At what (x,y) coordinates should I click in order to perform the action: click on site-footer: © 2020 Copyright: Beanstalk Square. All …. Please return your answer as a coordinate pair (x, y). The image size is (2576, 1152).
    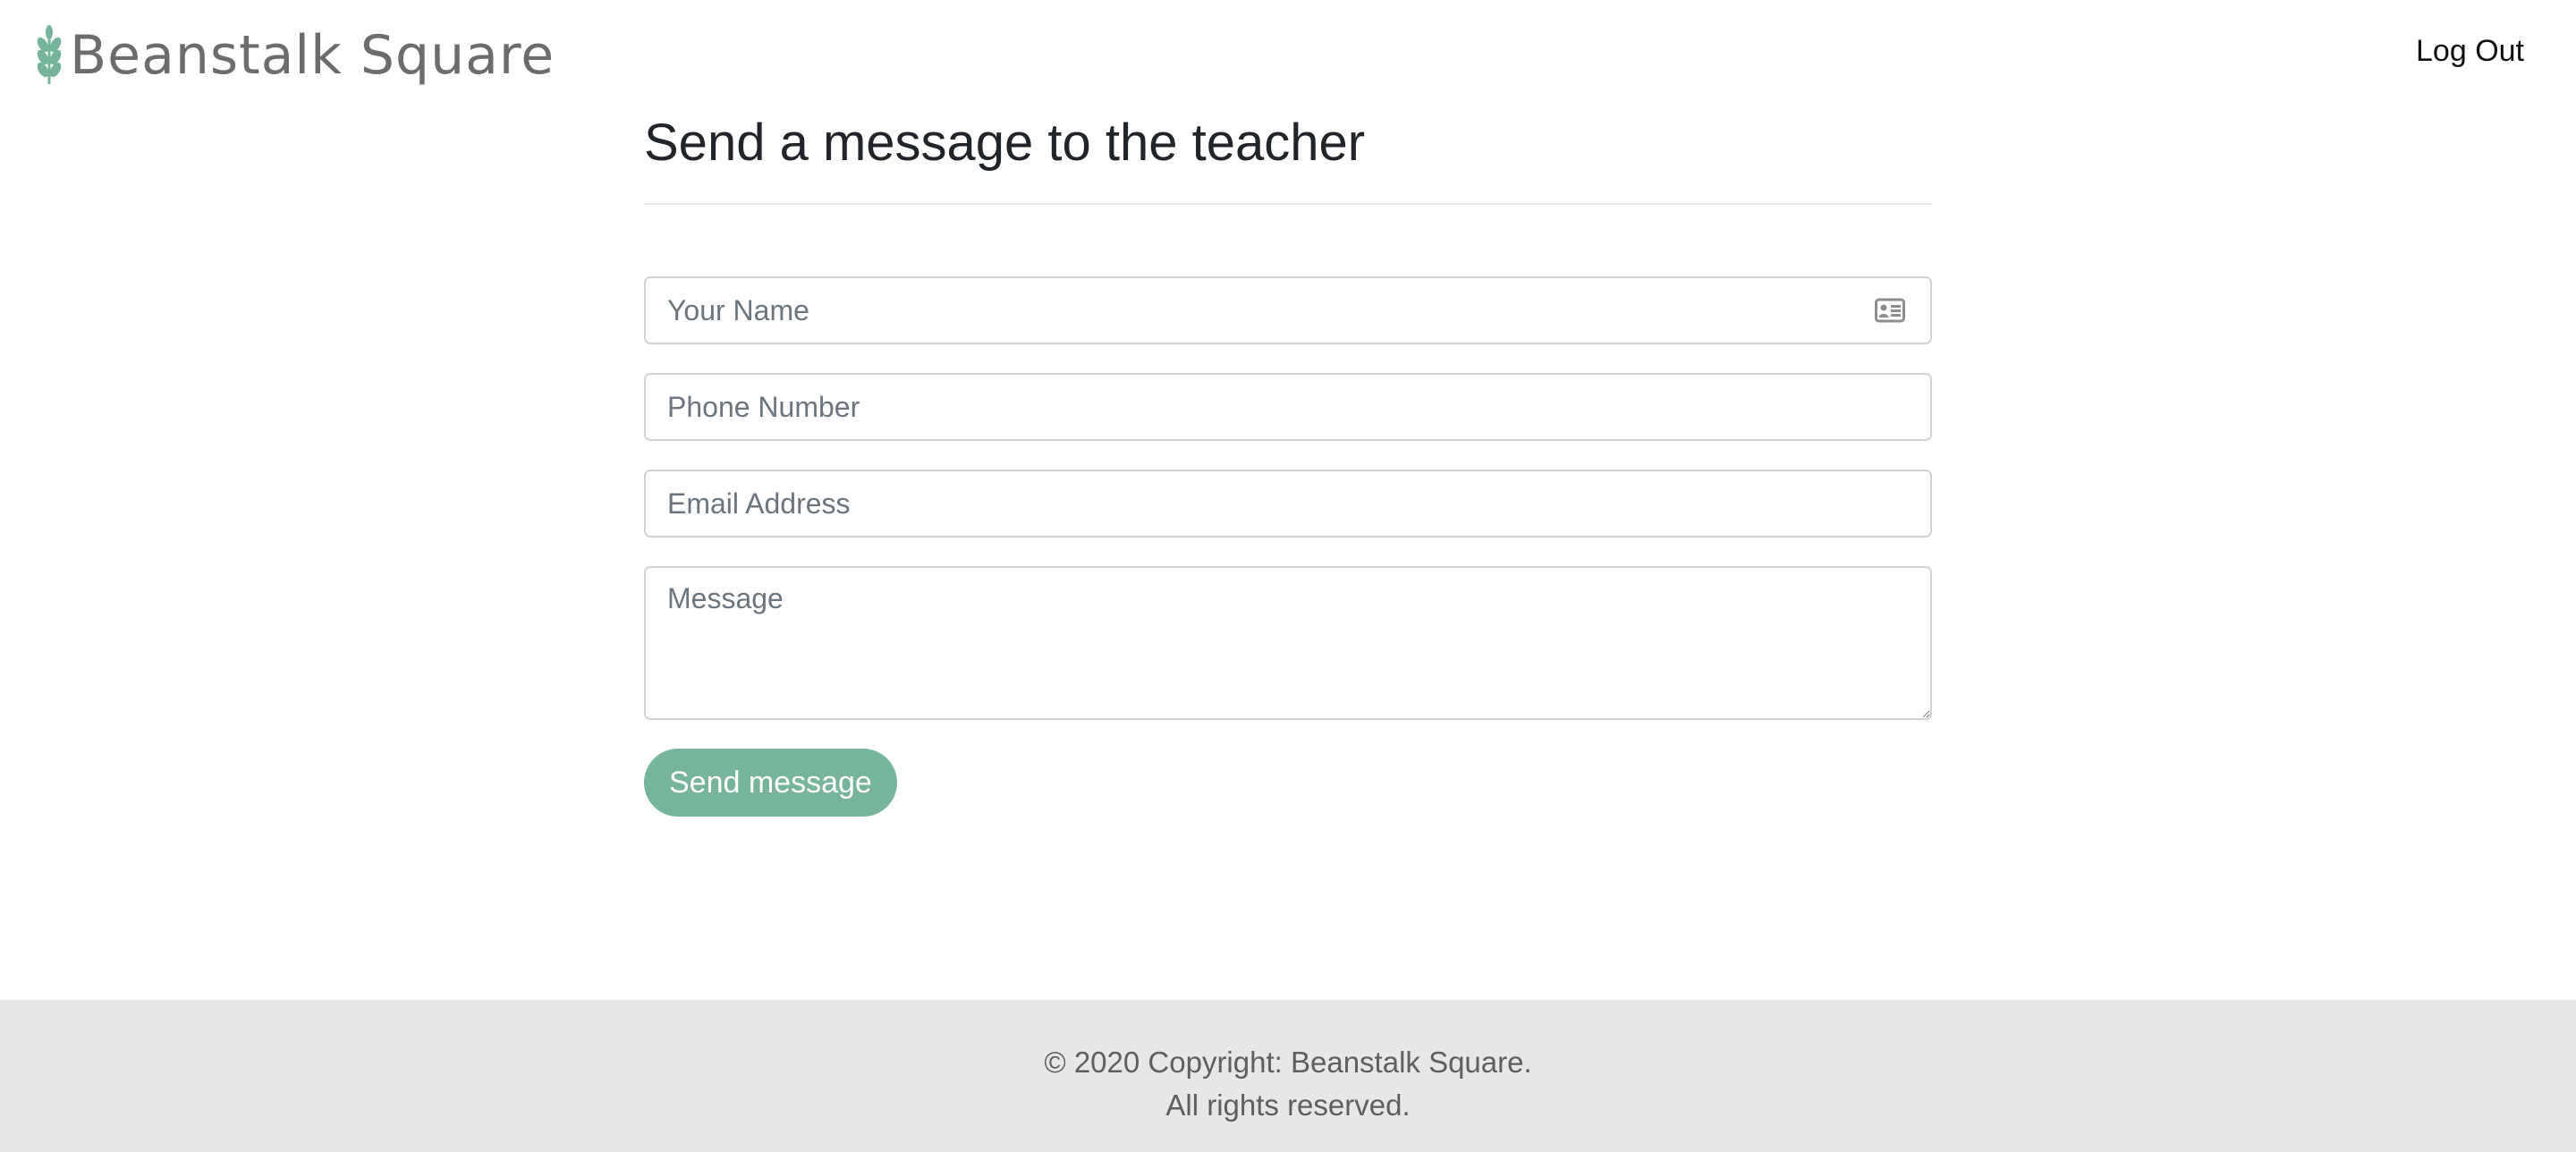
    Looking at the image, I should click on (1288, 1076).